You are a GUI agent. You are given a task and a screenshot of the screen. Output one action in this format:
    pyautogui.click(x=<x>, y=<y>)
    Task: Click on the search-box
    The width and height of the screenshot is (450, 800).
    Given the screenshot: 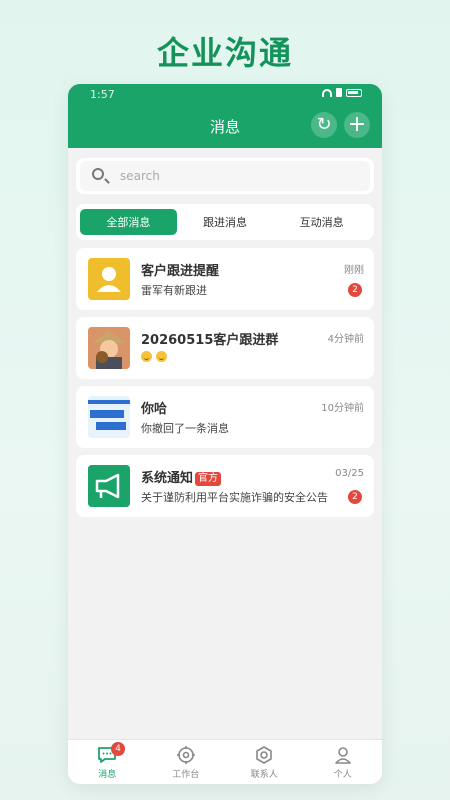 What is the action you would take?
    pyautogui.click(x=225, y=176)
    